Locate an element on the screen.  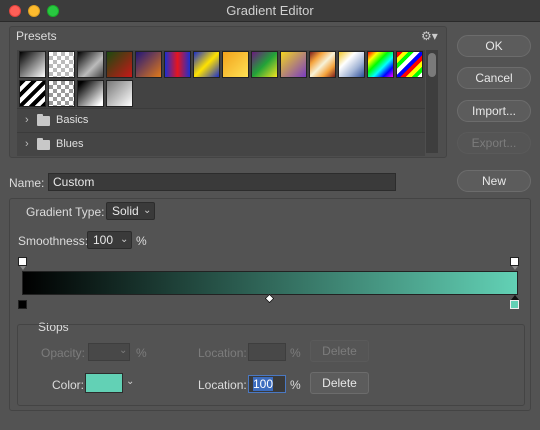
gradient-type-label: Gradient Type: is located at coordinates (65, 212).